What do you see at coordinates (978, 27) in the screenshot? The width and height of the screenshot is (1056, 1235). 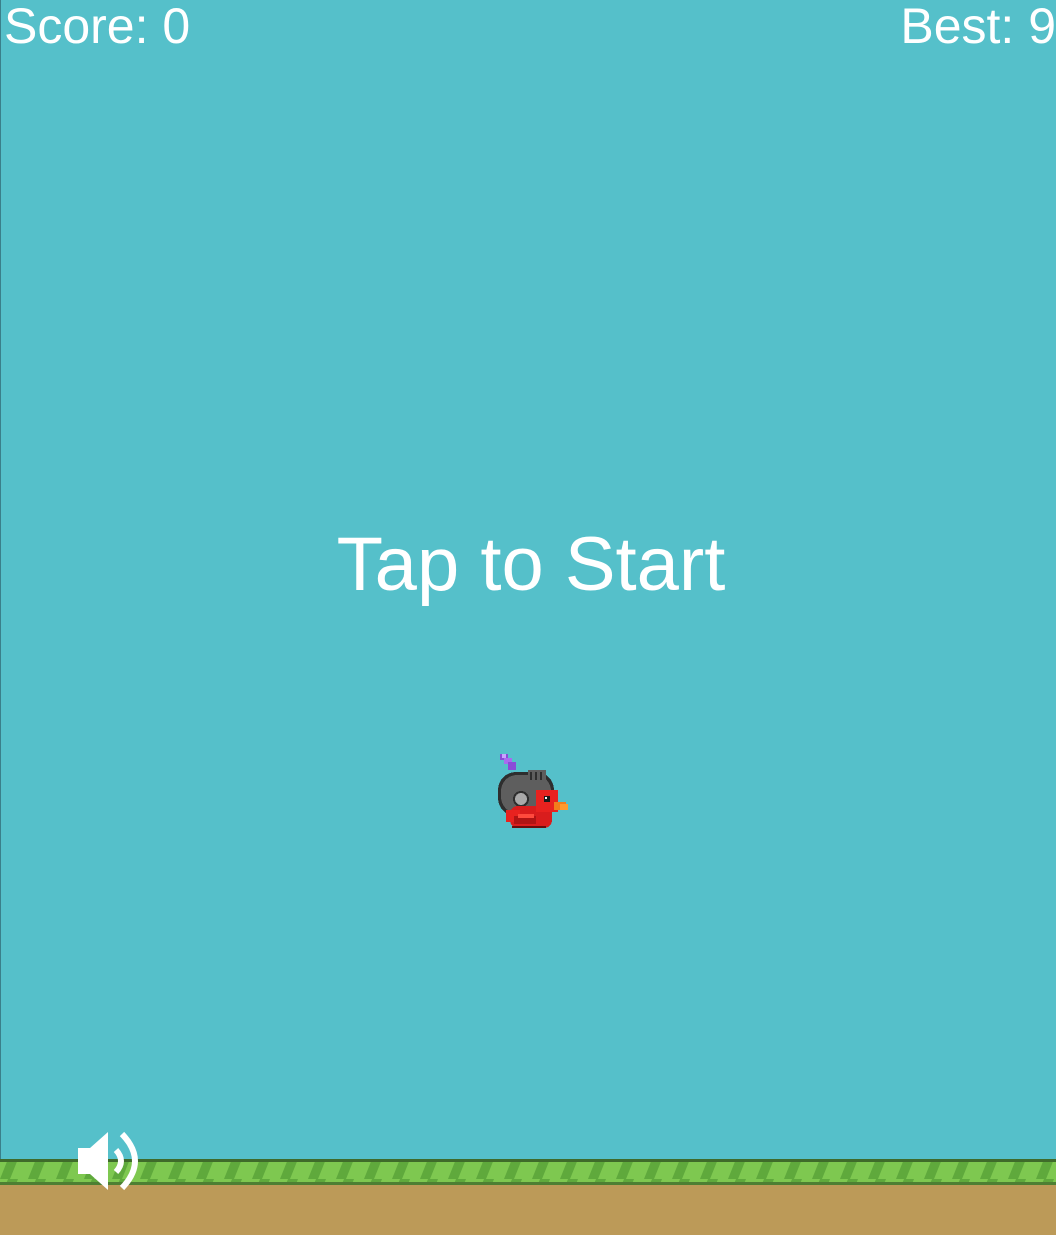 I see `best-score-label: Best: 9` at bounding box center [978, 27].